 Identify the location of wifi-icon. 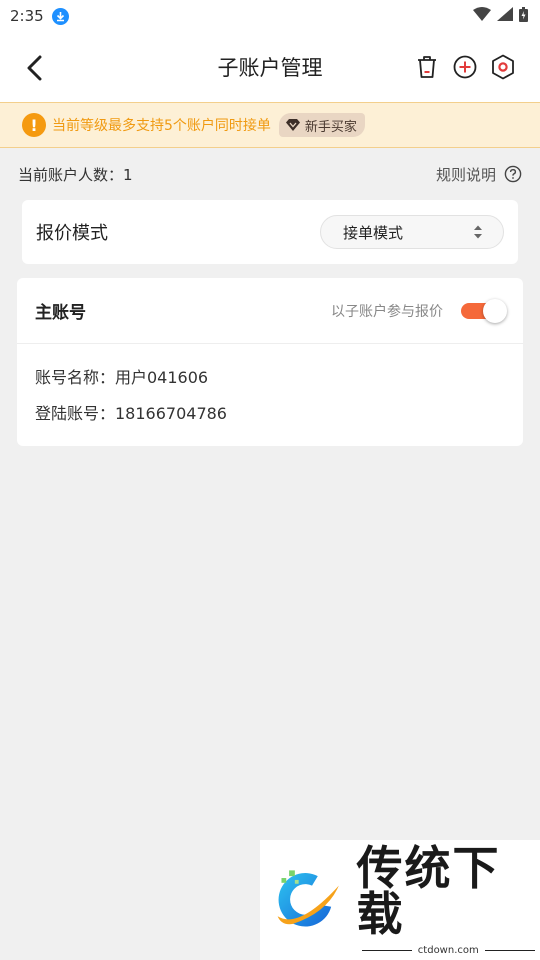
(482, 16).